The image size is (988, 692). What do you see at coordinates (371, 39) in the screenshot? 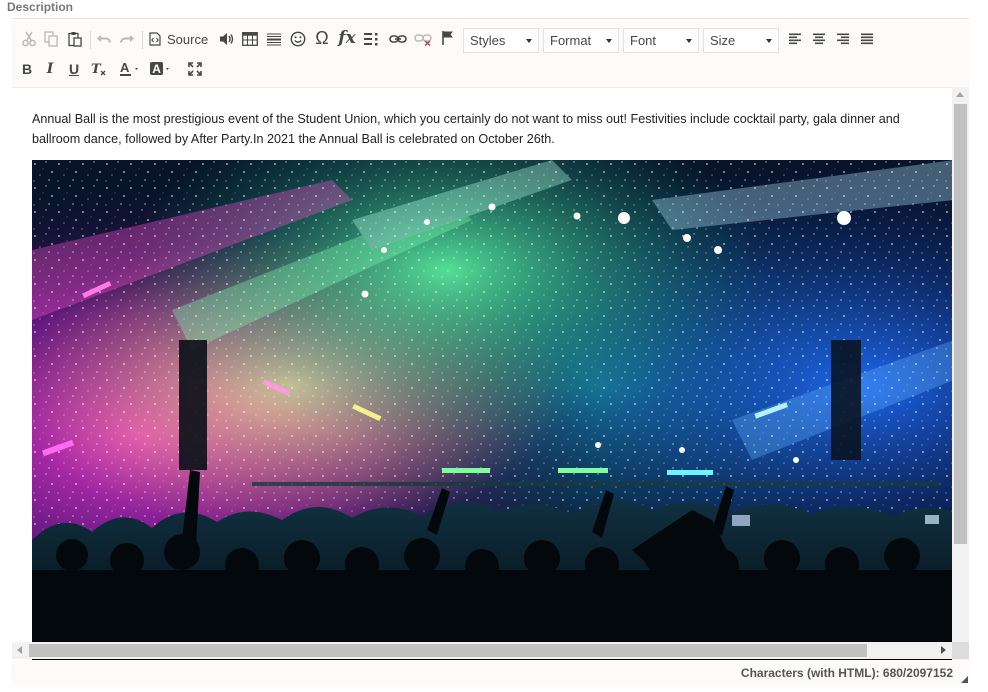
I see `list-icon` at bounding box center [371, 39].